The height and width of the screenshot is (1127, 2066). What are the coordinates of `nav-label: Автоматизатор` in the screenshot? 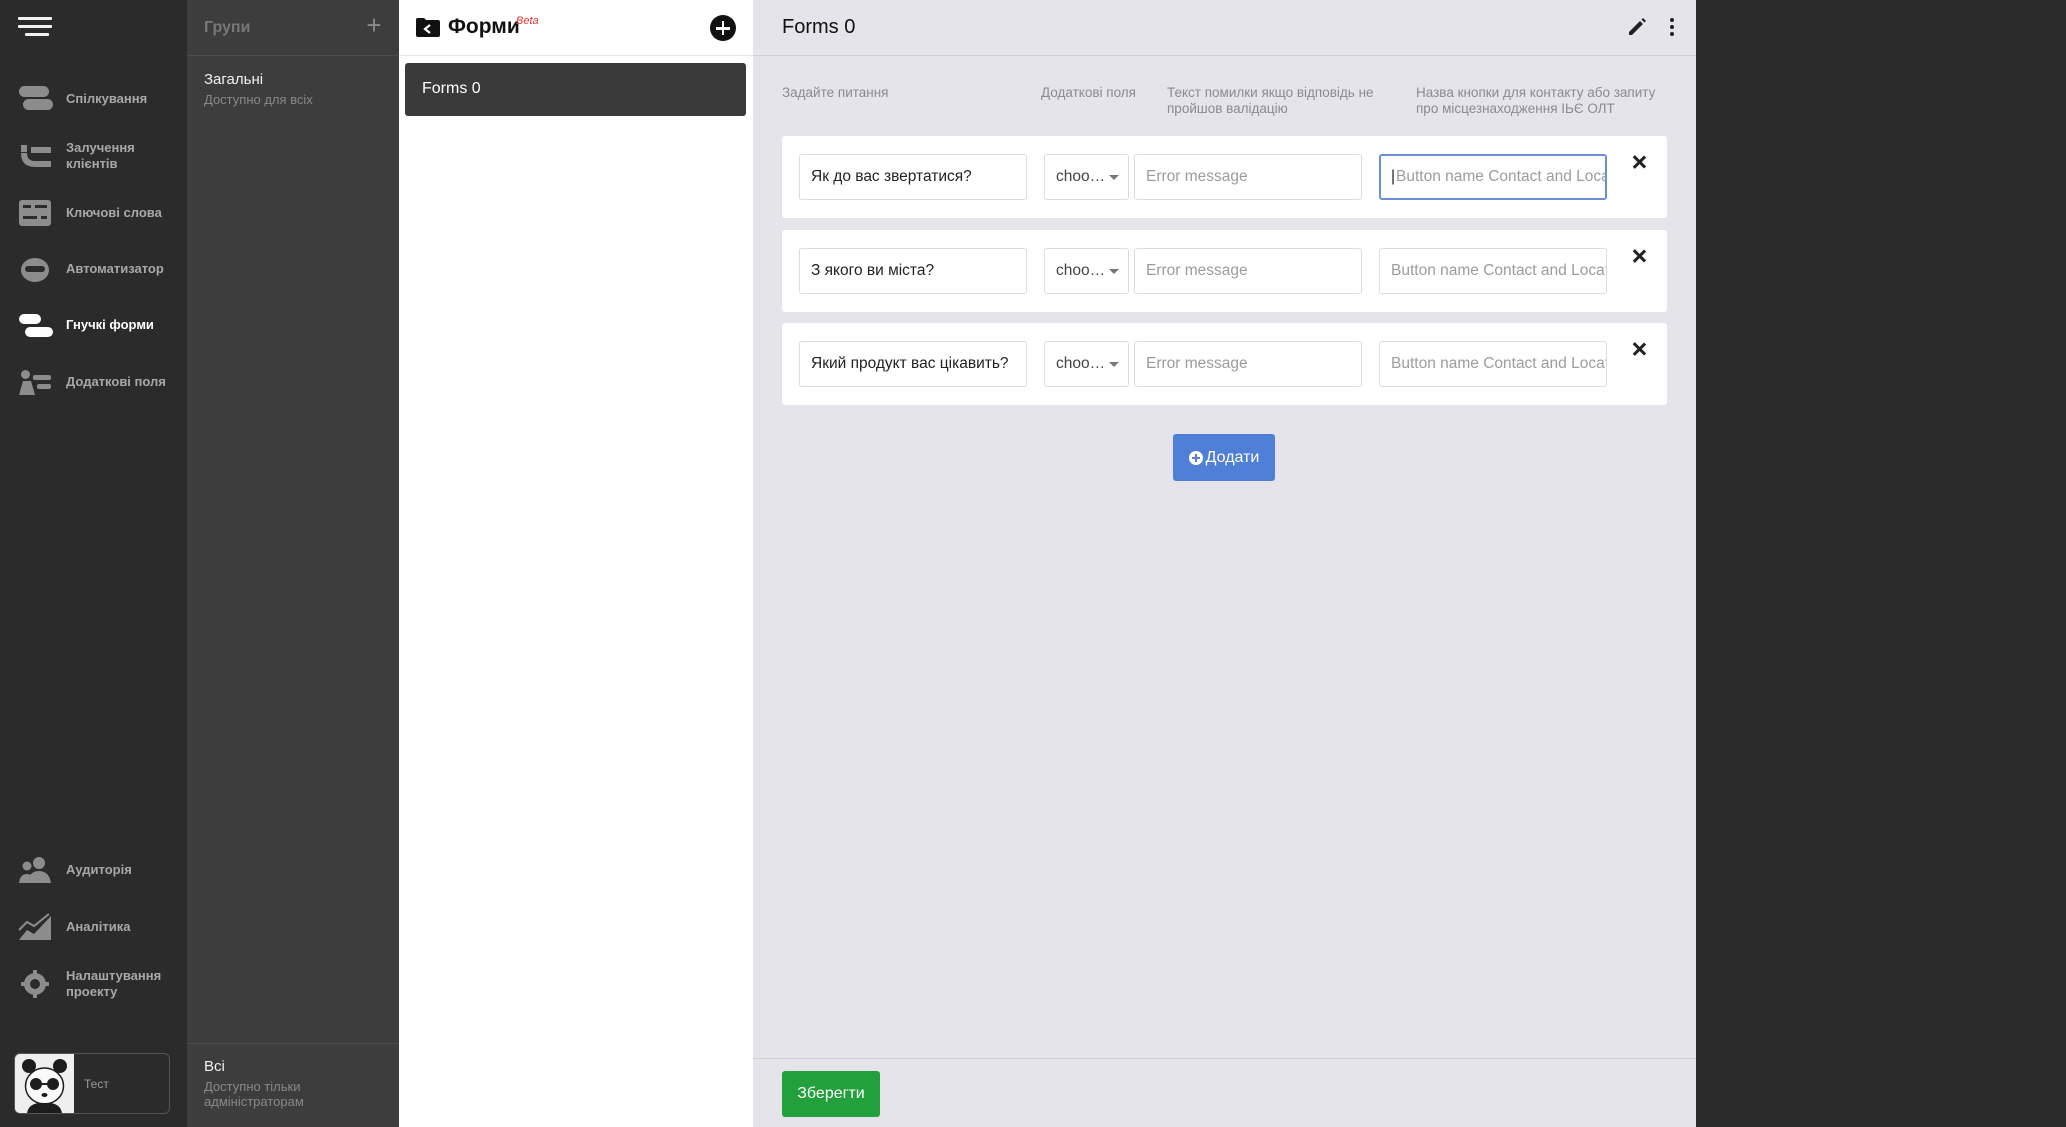 It's located at (115, 268).